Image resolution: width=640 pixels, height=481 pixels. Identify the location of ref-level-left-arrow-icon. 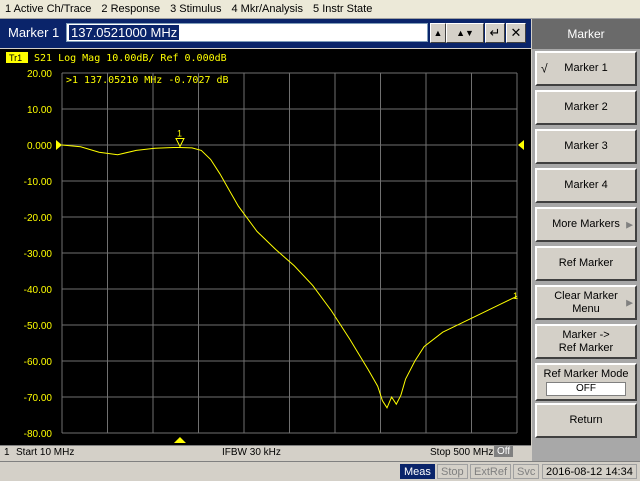
(59, 145).